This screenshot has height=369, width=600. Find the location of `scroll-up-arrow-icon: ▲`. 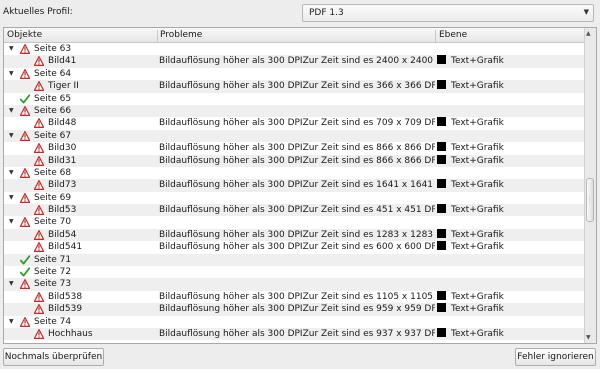

scroll-up-arrow-icon: ▲ is located at coordinates (588, 33).